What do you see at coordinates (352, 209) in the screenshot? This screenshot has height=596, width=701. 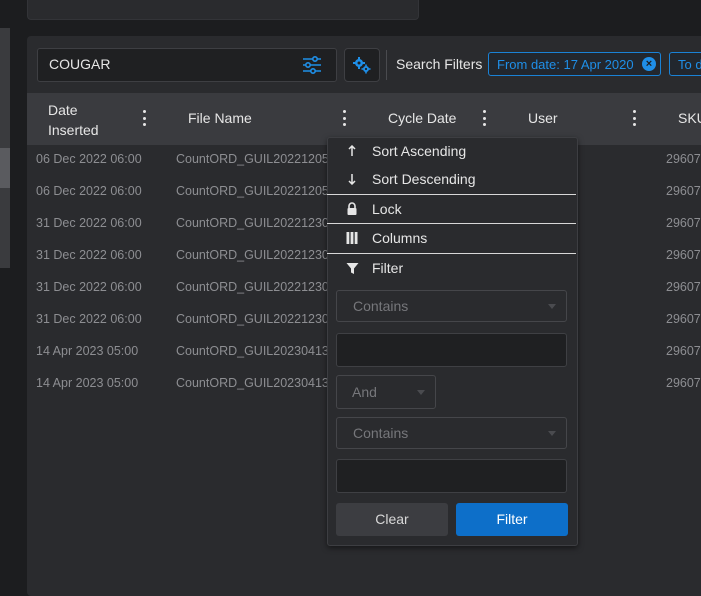 I see `lock-icon` at bounding box center [352, 209].